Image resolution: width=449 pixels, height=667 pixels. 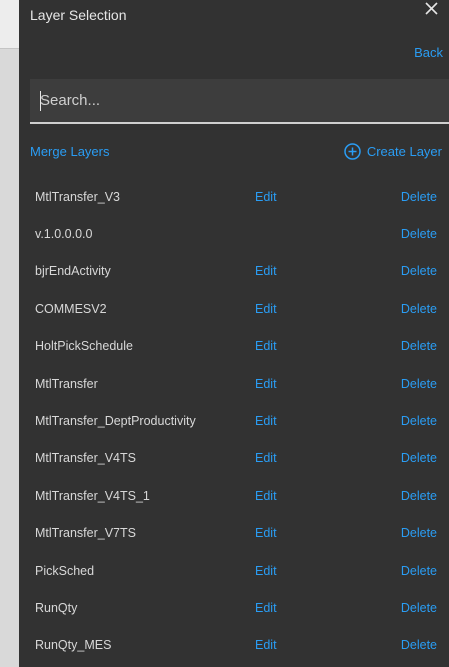 What do you see at coordinates (69, 151) in the screenshot?
I see `merge-layers-link: Merge Layers` at bounding box center [69, 151].